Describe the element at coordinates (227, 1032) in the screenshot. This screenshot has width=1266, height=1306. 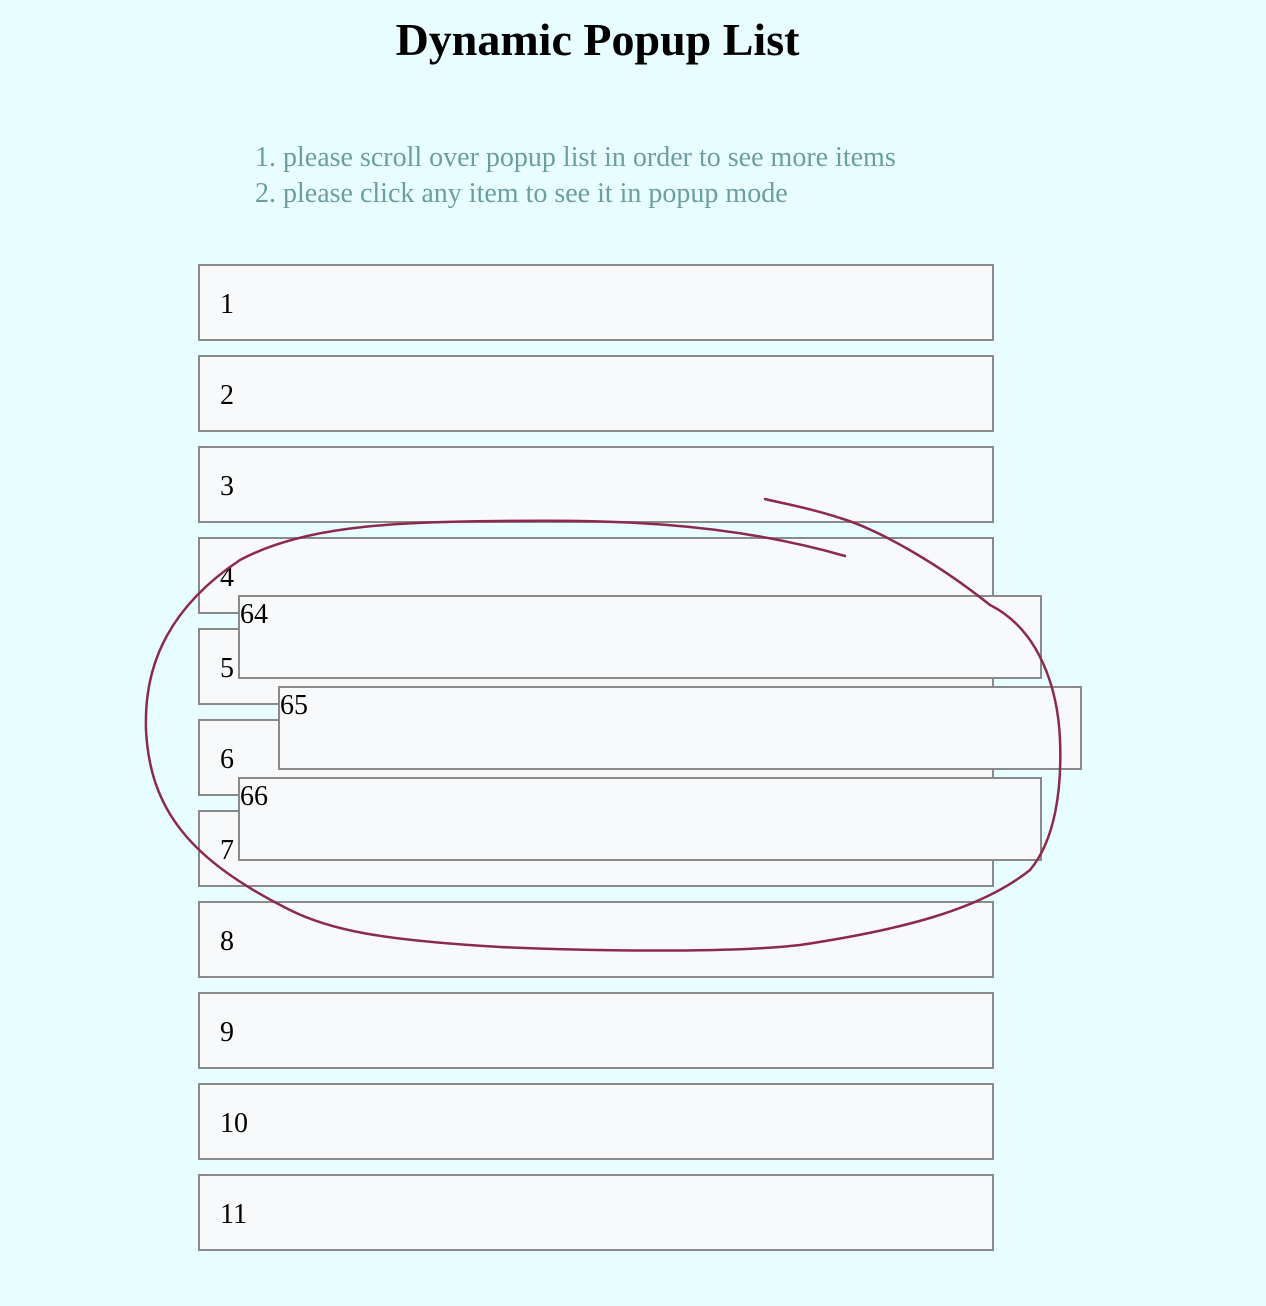
I see `list-item-label: 9` at that location.